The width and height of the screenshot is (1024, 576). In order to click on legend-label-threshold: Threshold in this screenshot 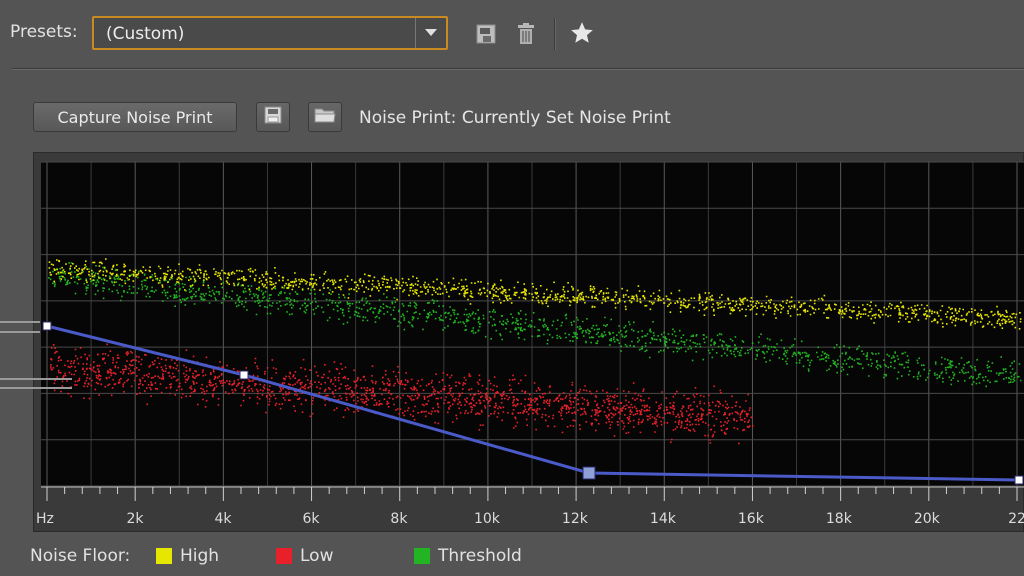, I will do `click(480, 556)`.